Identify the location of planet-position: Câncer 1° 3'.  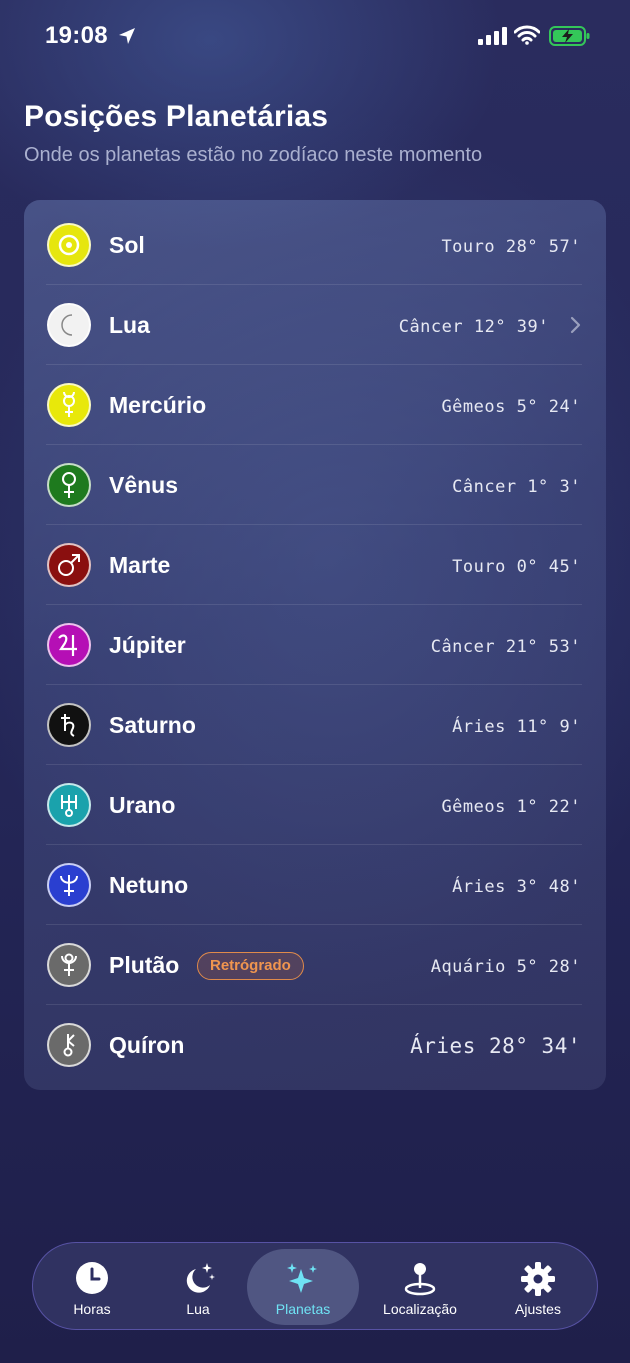
(516, 487).